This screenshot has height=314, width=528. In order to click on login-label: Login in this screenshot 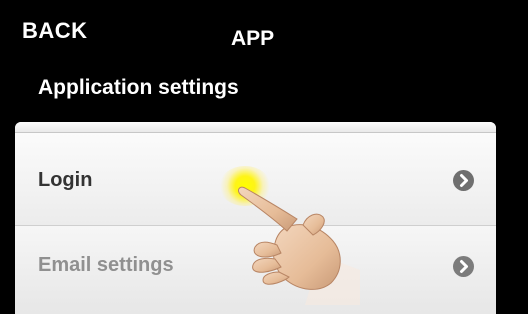, I will do `click(65, 180)`.